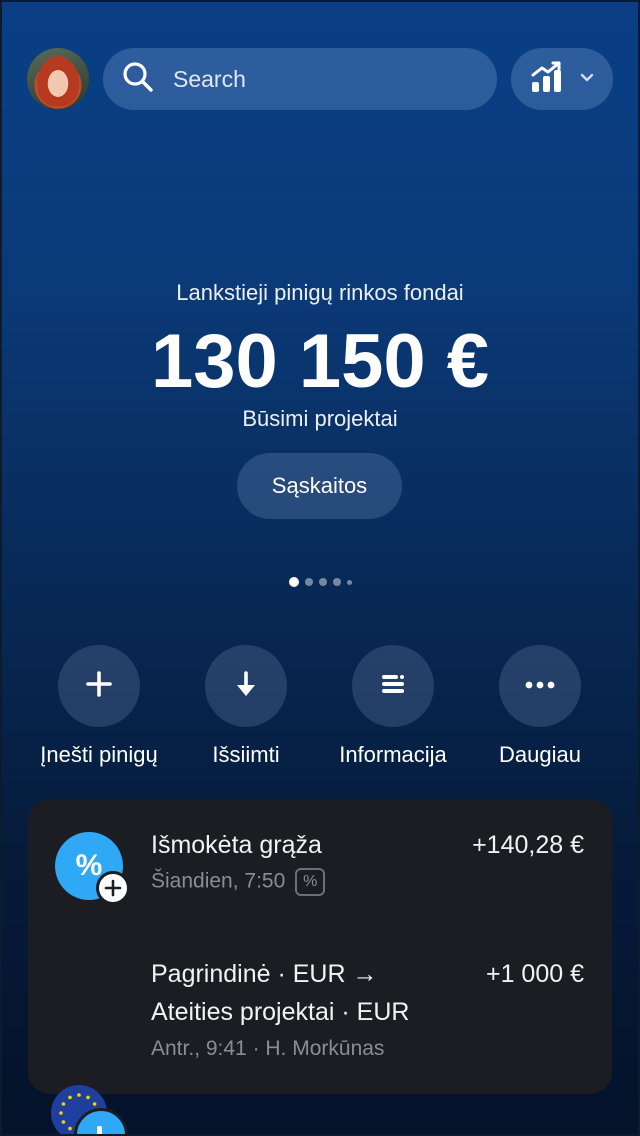 This screenshot has height=1136, width=640. I want to click on withdraw-label: Išsiimti, so click(246, 754).